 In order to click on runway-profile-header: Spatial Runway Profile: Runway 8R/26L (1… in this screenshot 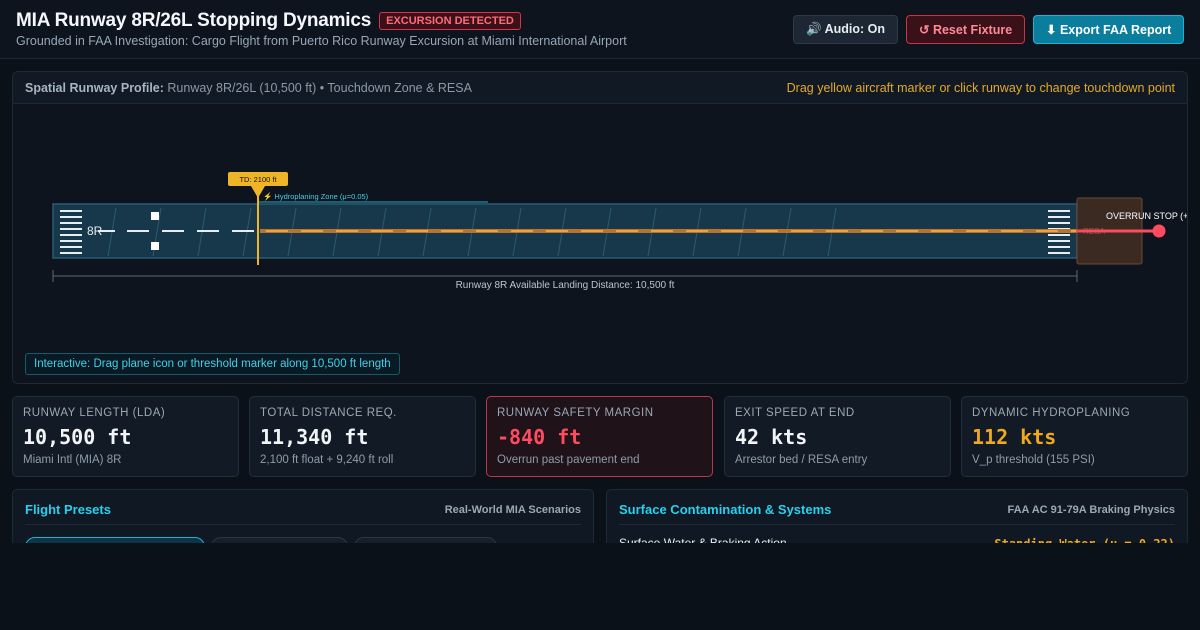, I will do `click(600, 88)`.